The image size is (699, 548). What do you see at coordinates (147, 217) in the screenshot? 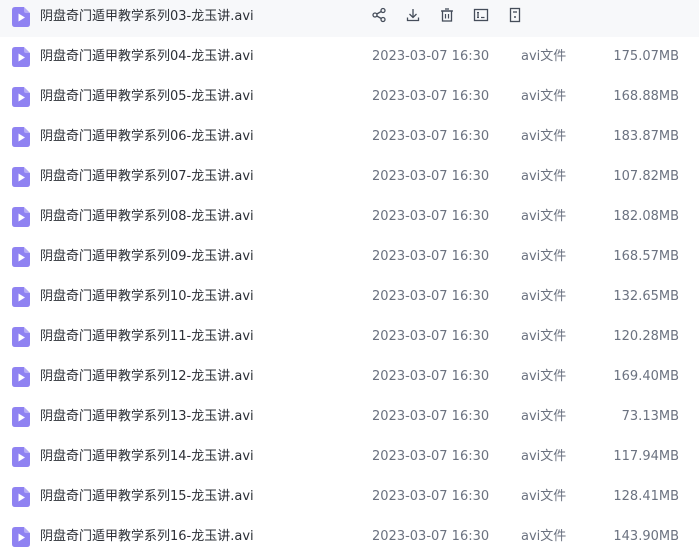
I see `file-name: 阴盘奇门遁甲教学系列08-龙玉讲.avi` at bounding box center [147, 217].